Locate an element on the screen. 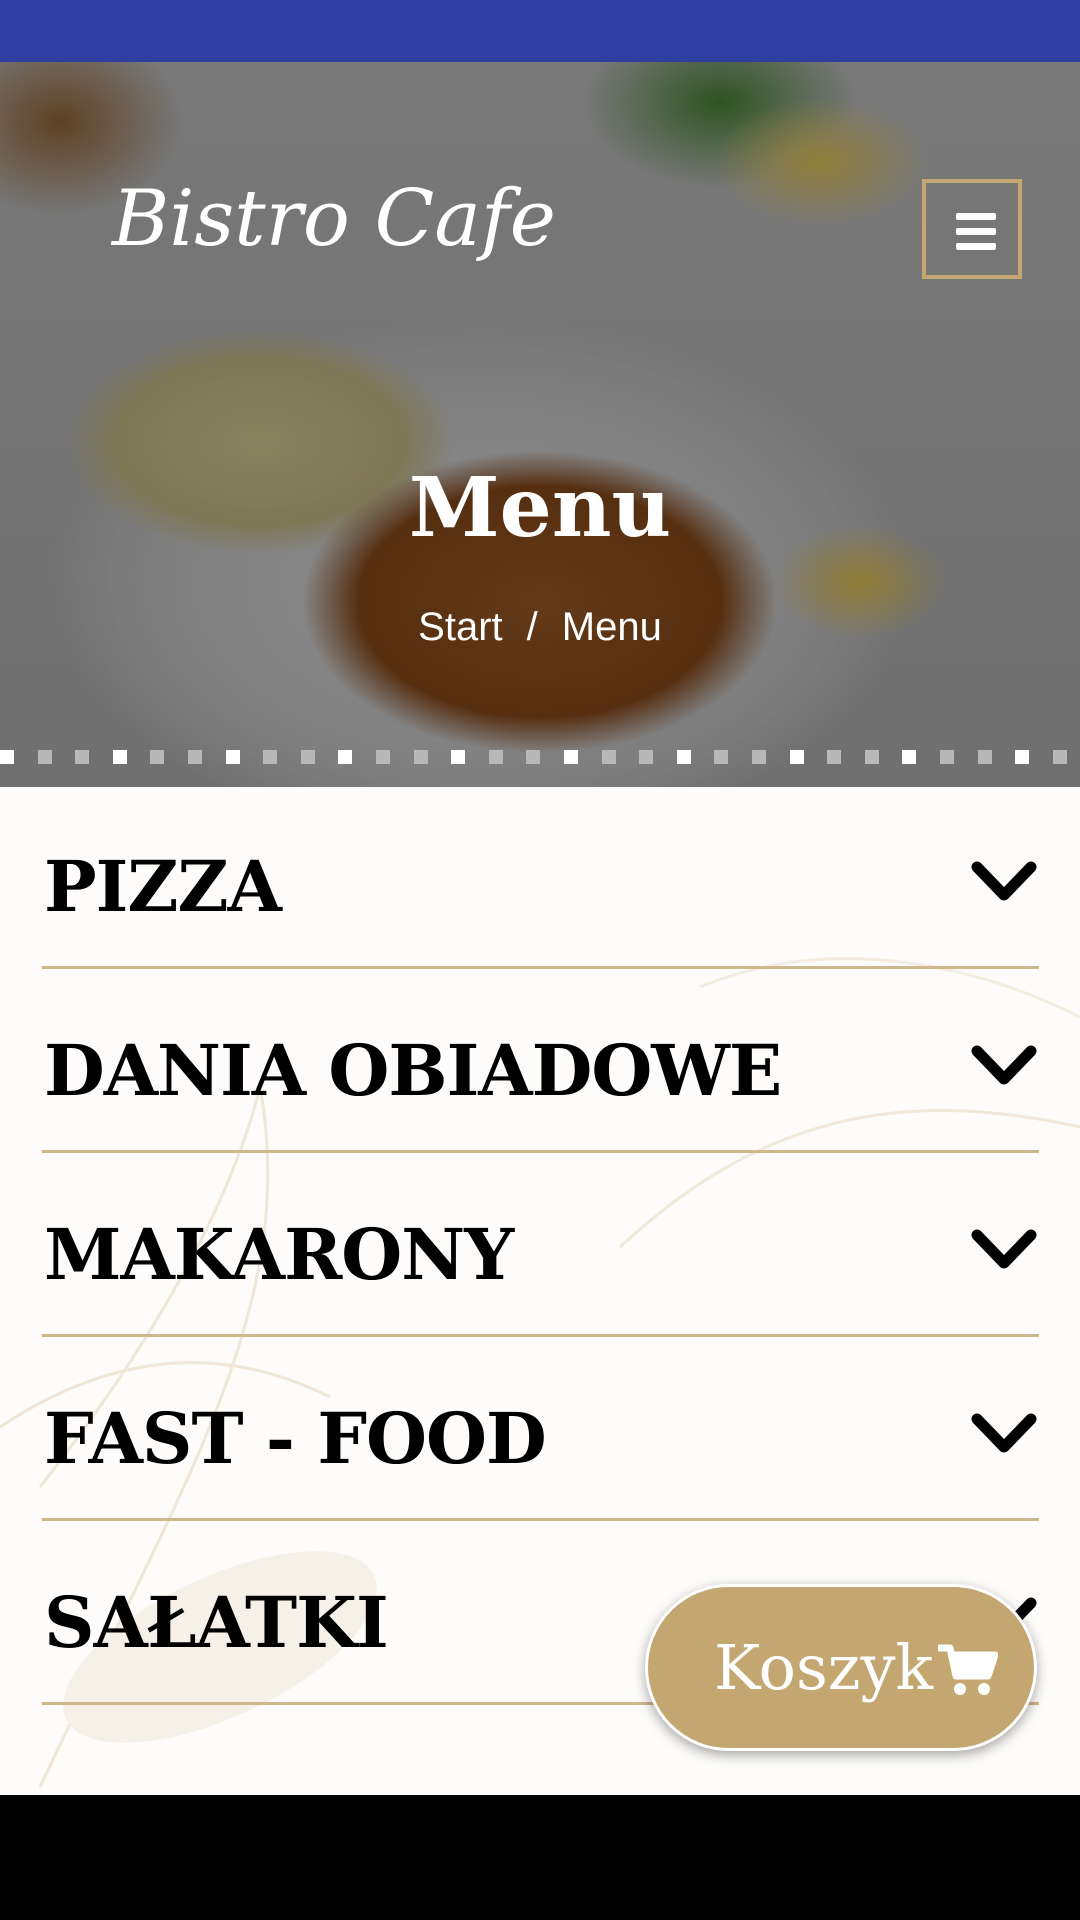 The image size is (1080, 1920). cart-label: Koszyk is located at coordinates (824, 1667).